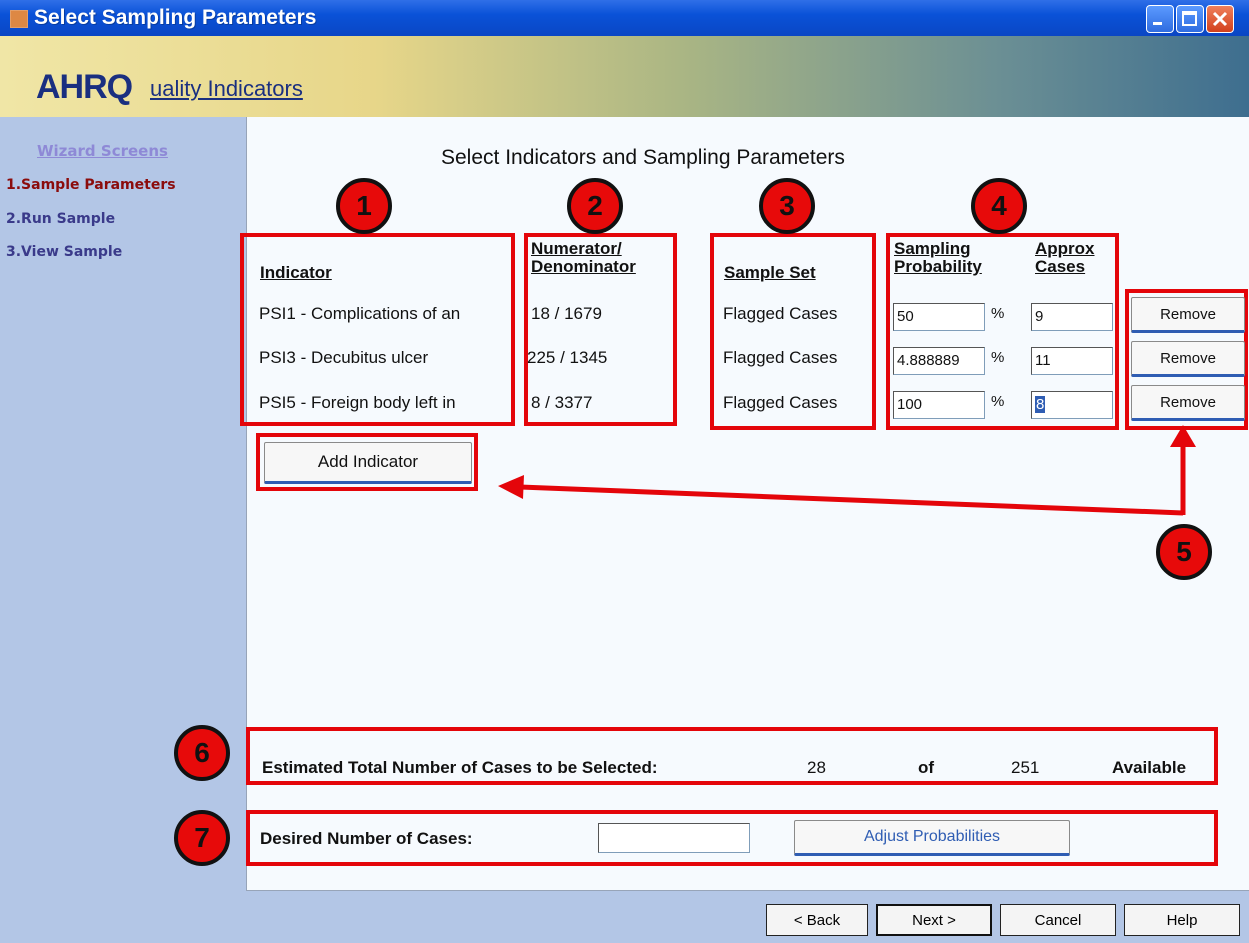  Describe the element at coordinates (60, 219) in the screenshot. I see `sidebar-item-run-sample: 2.Run Sample` at that location.